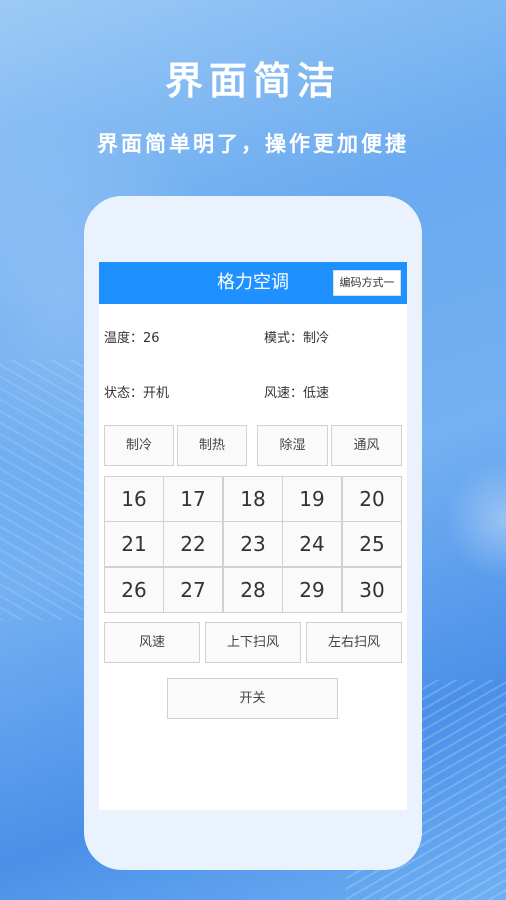 The image size is (506, 900). What do you see at coordinates (124, 393) in the screenshot?
I see `state-label: 状态：` at bounding box center [124, 393].